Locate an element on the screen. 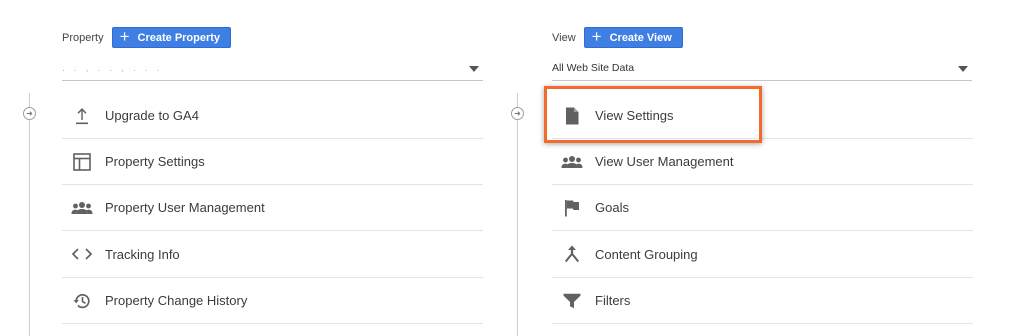 Image resolution: width=1017 pixels, height=336 pixels. property-header: Property + Create Property is located at coordinates (147, 37).